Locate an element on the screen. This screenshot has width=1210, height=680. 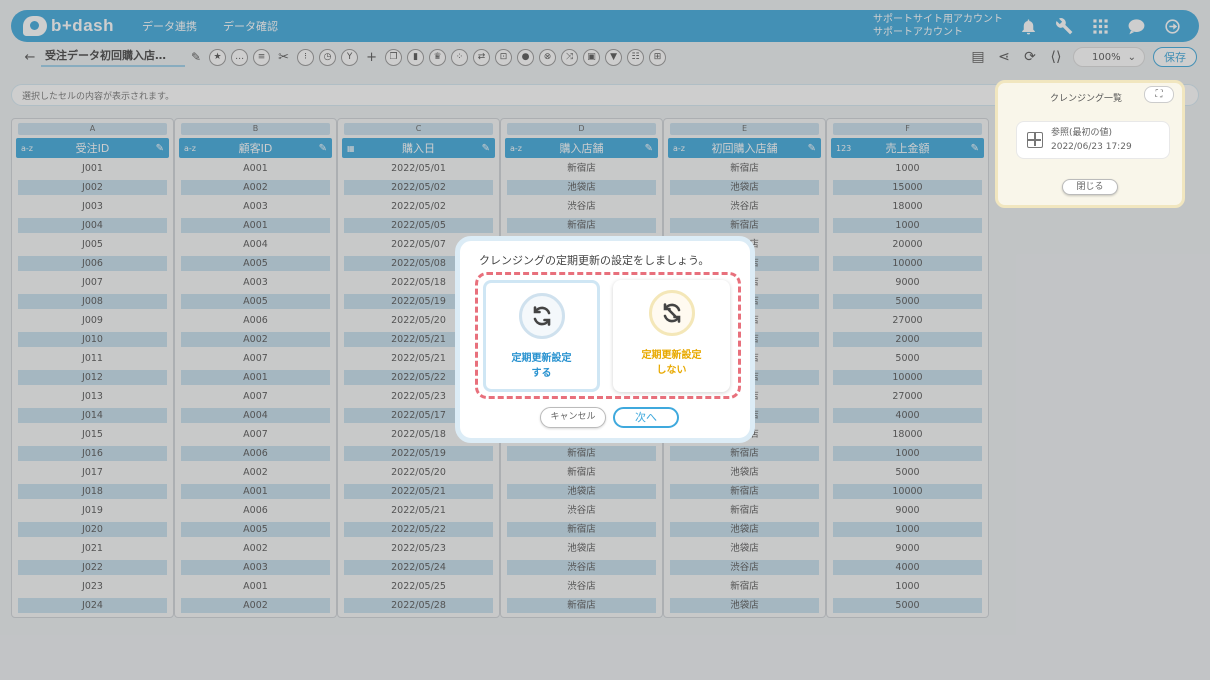
cancel-button: キャンセル is located at coordinates (573, 417).